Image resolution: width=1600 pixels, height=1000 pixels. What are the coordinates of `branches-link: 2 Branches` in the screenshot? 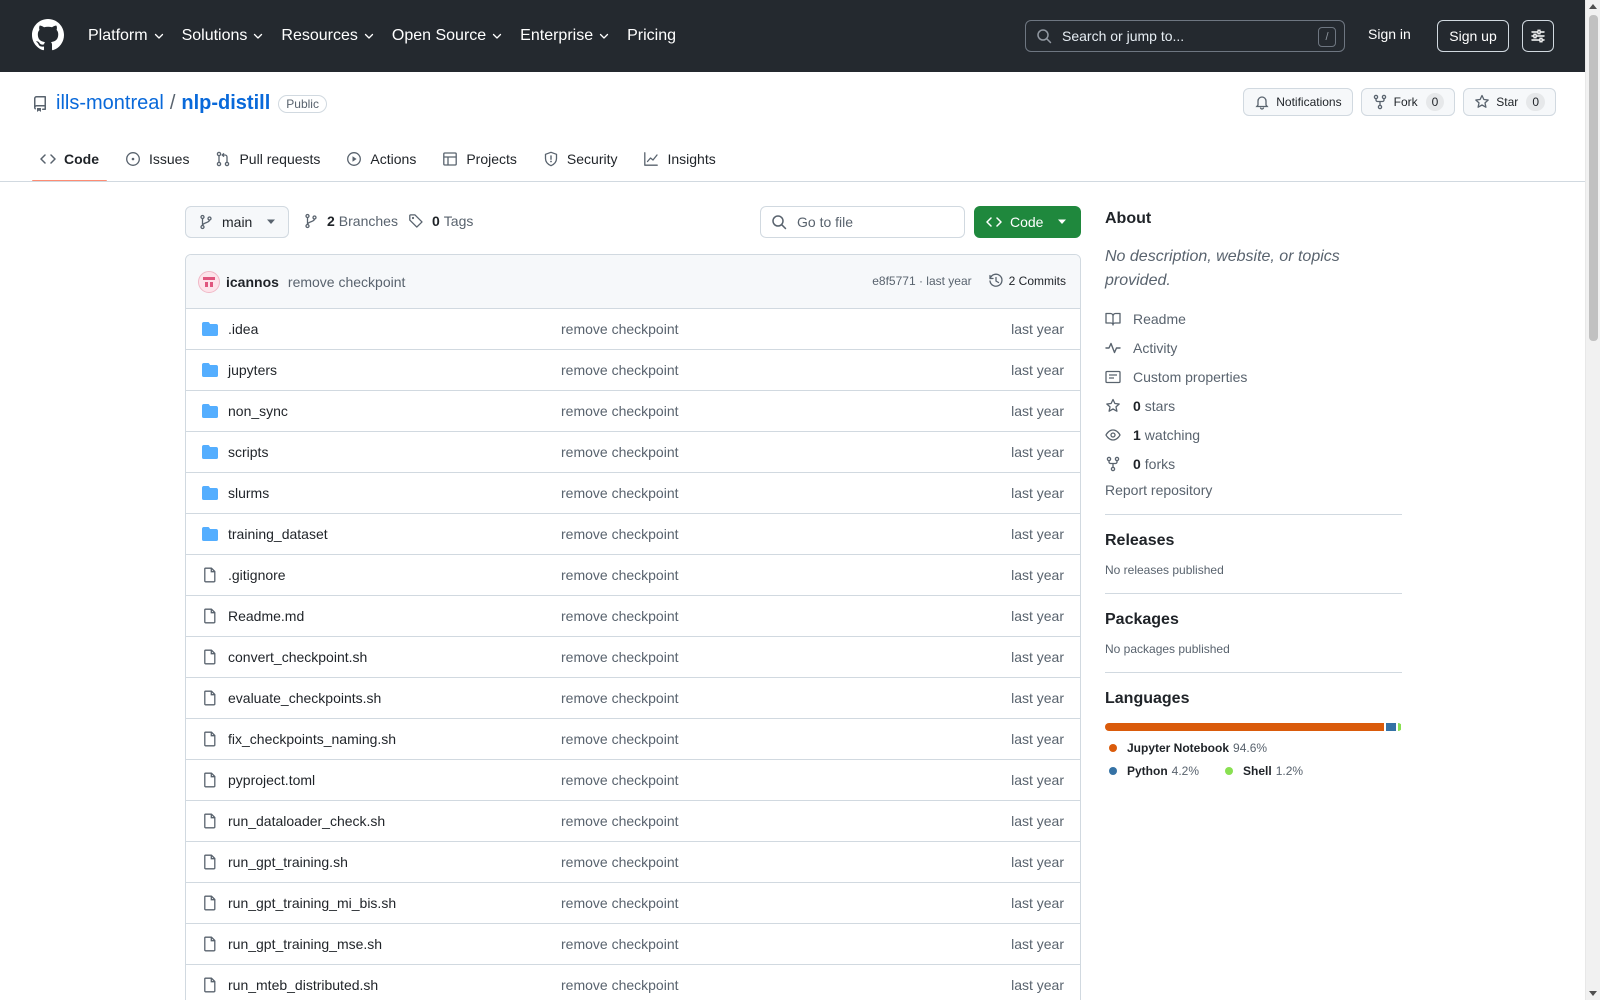 It's located at (350, 221).